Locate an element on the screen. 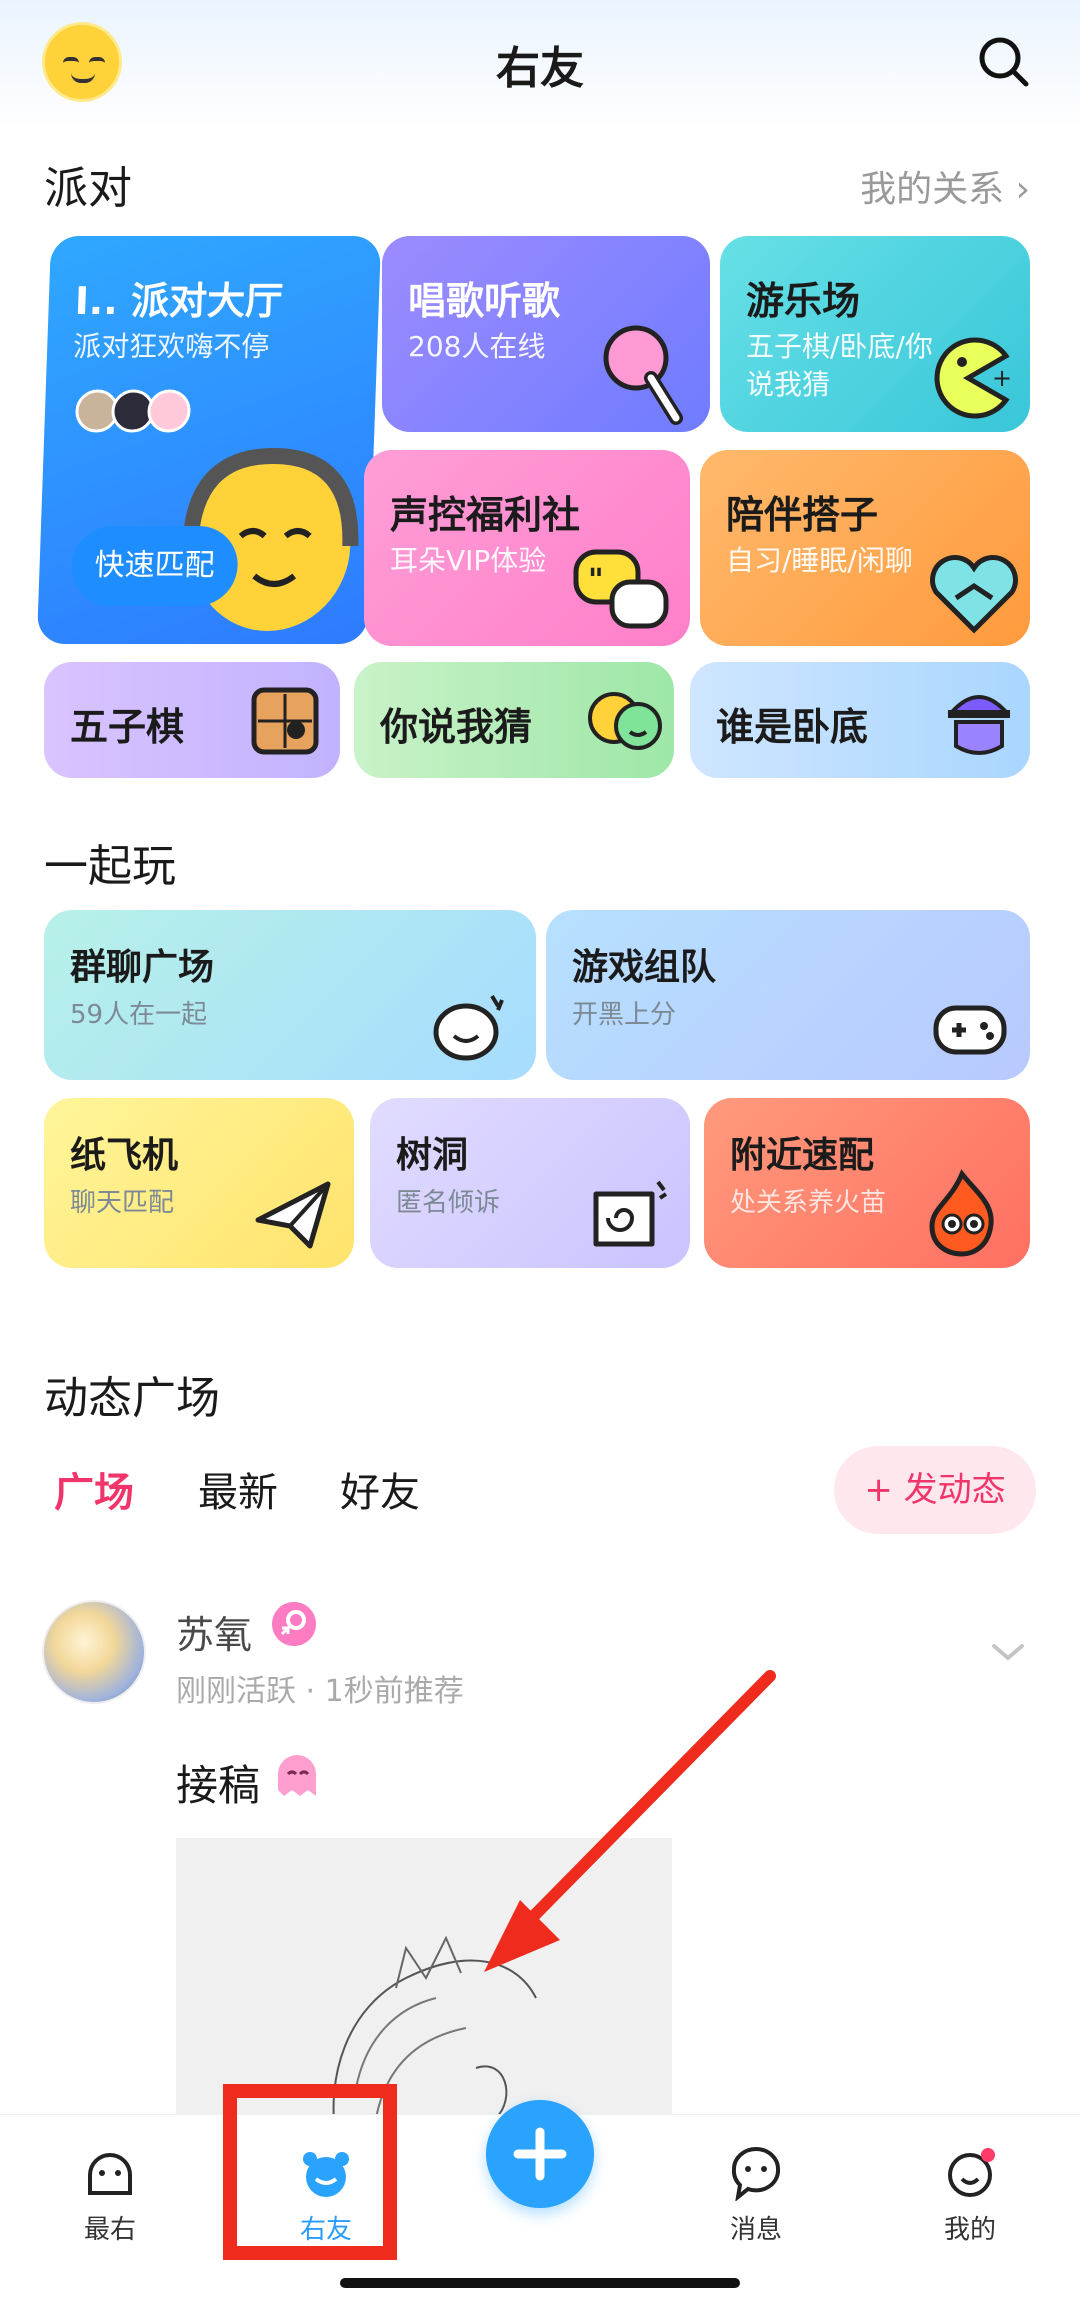 Image resolution: width=1080 pixels, height=2307 pixels. group-chat-square-card: 群聊广场 59人在一起 is located at coordinates (290, 995).